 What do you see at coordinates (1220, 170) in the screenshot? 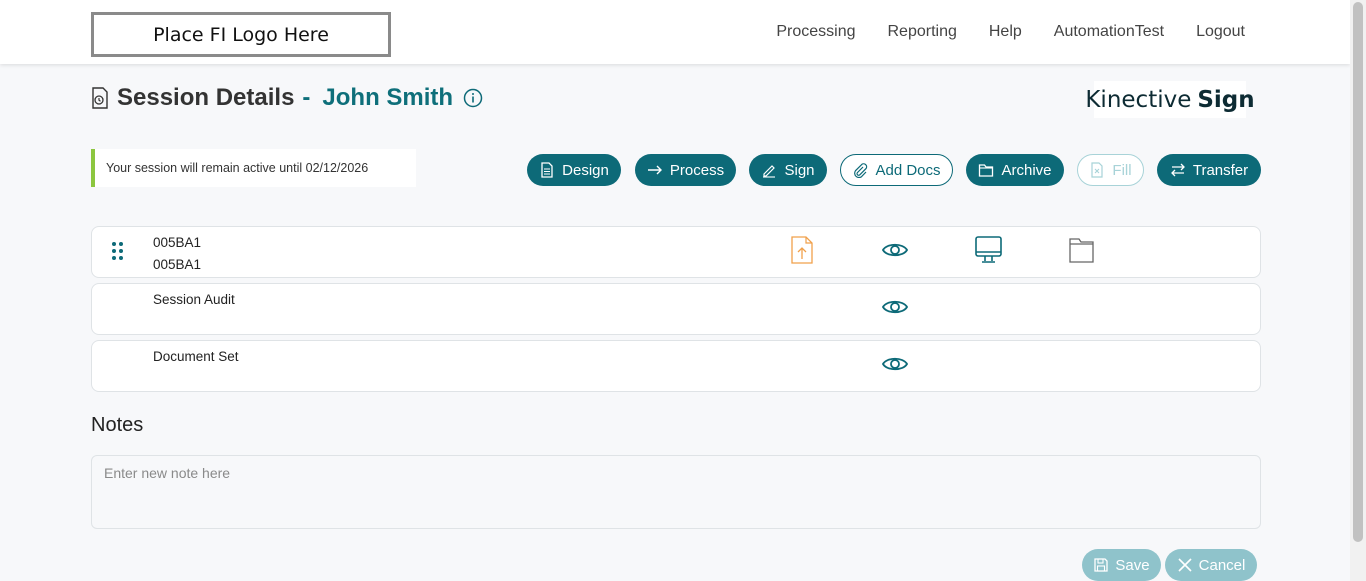
I see `transfer-label: Transfer` at bounding box center [1220, 170].